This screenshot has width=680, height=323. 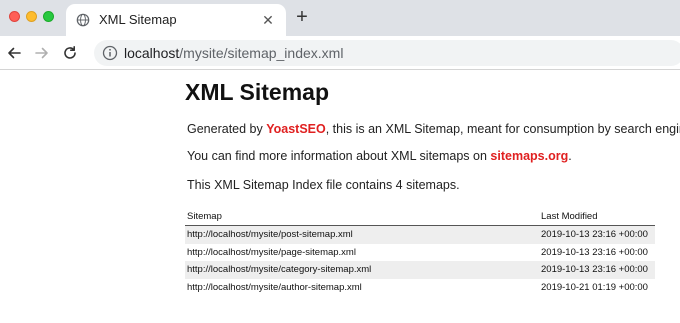 What do you see at coordinates (594, 287) in the screenshot?
I see `last-modified-cell: 2019-10-21 01:19 +00:00` at bounding box center [594, 287].